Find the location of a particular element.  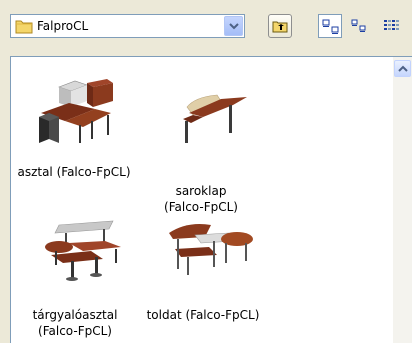

scroll-up-button is located at coordinates (402, 68).